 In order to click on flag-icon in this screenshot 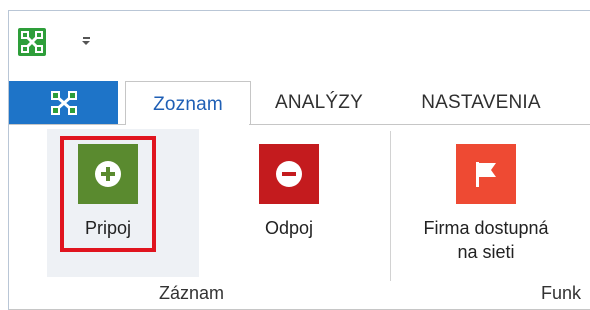, I will do `click(486, 174)`.